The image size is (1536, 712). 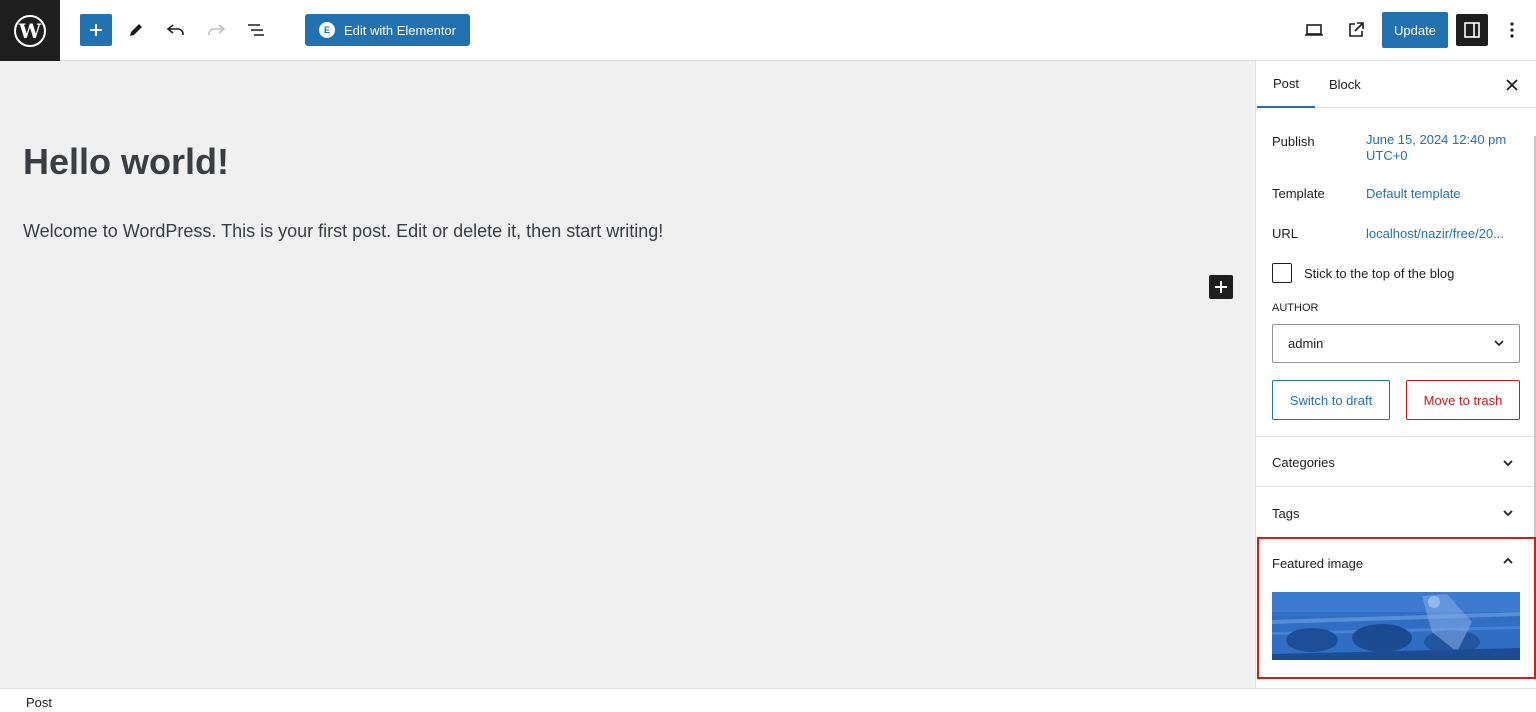 I want to click on list-view-icon, so click(x=256, y=30).